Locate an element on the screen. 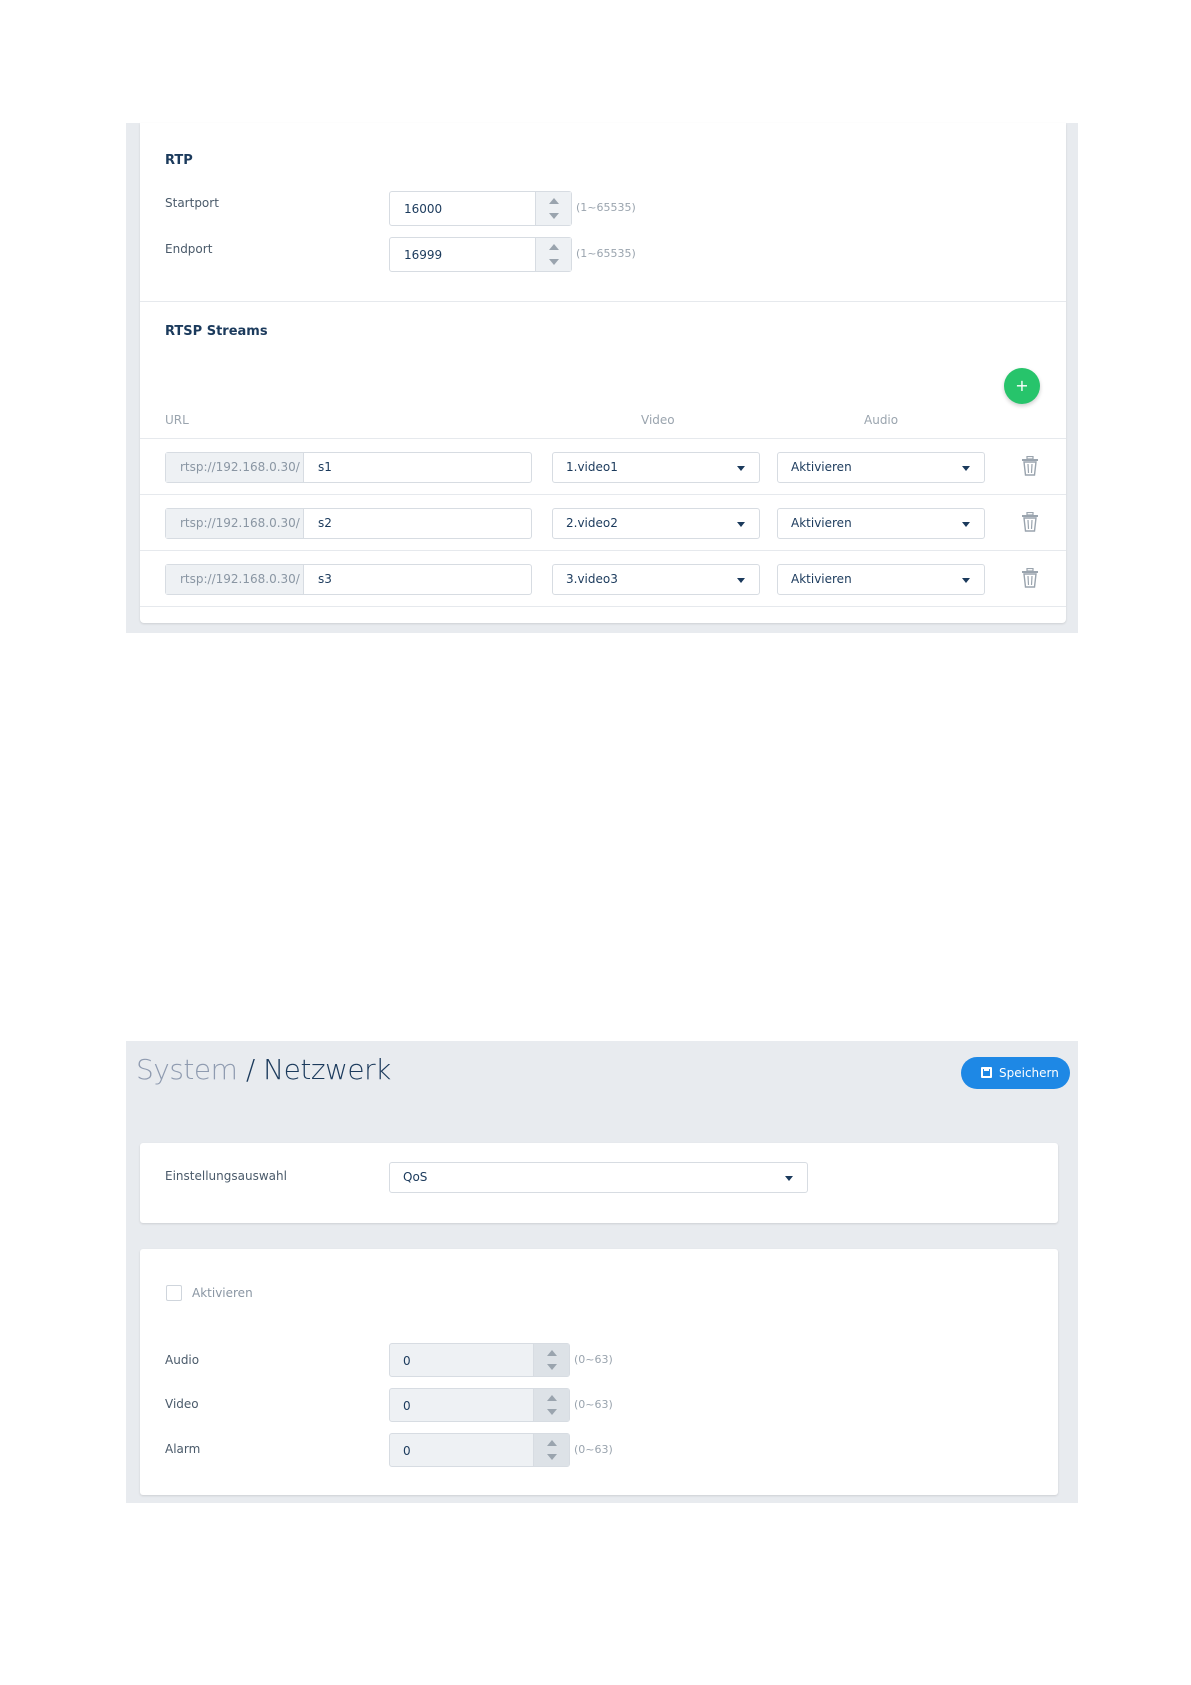 The width and height of the screenshot is (1191, 1685). audio-dscp-range: (0~63) is located at coordinates (593, 1359).